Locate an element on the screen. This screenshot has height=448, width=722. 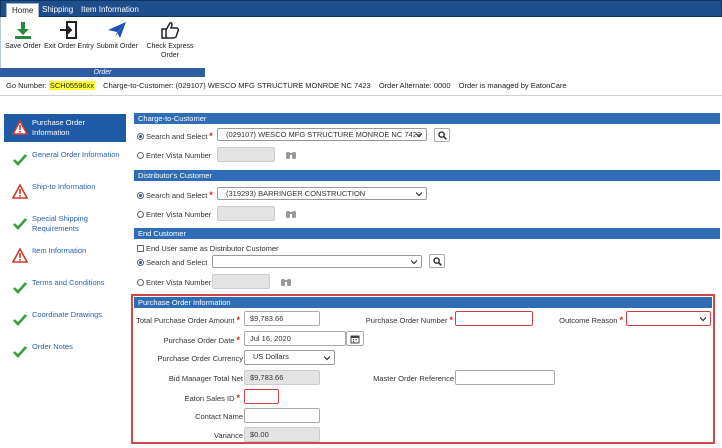
sidebar-item-order-notes: Order Notes is located at coordinates (65, 352).